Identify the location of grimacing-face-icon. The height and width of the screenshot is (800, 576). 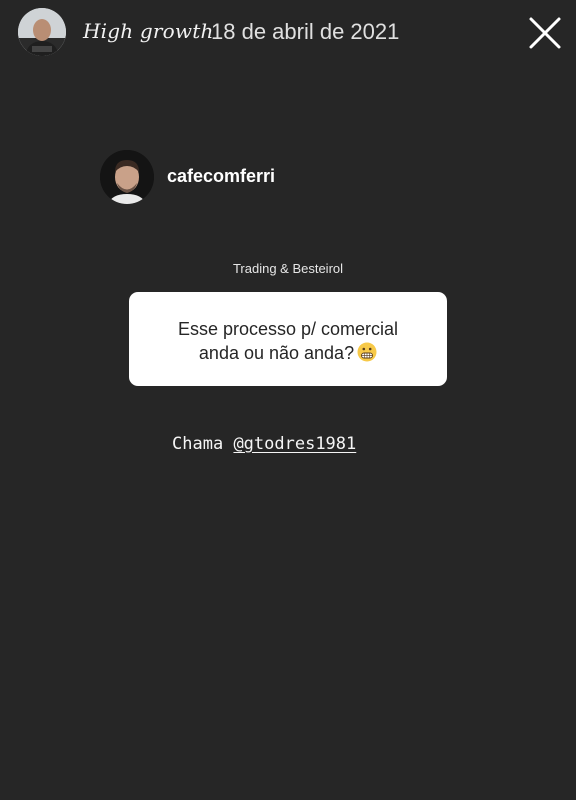
(367, 352).